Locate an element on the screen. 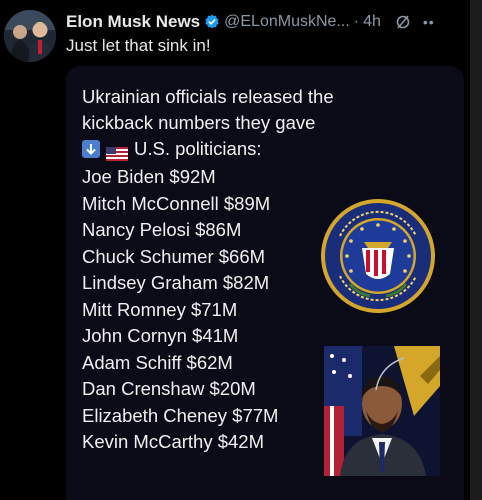  grok-icon is located at coordinates (403, 22).